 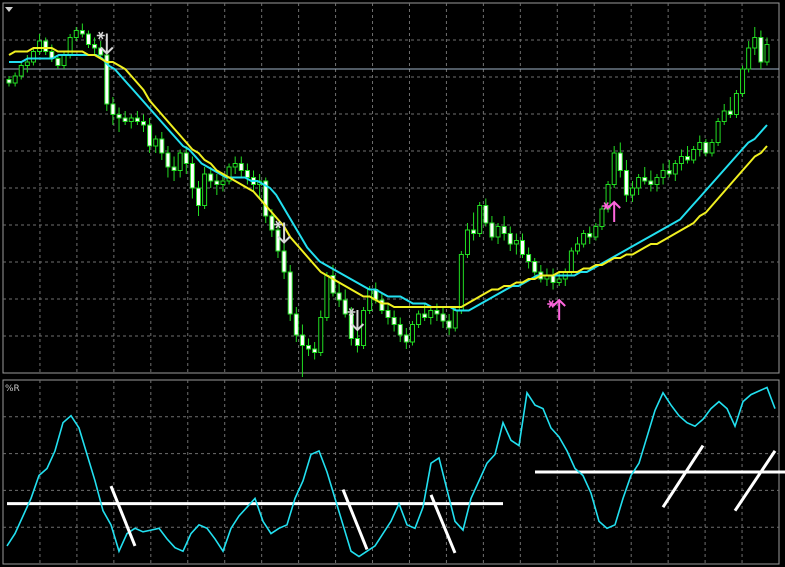 I want to click on indicator-label: %R, so click(x=12, y=389).